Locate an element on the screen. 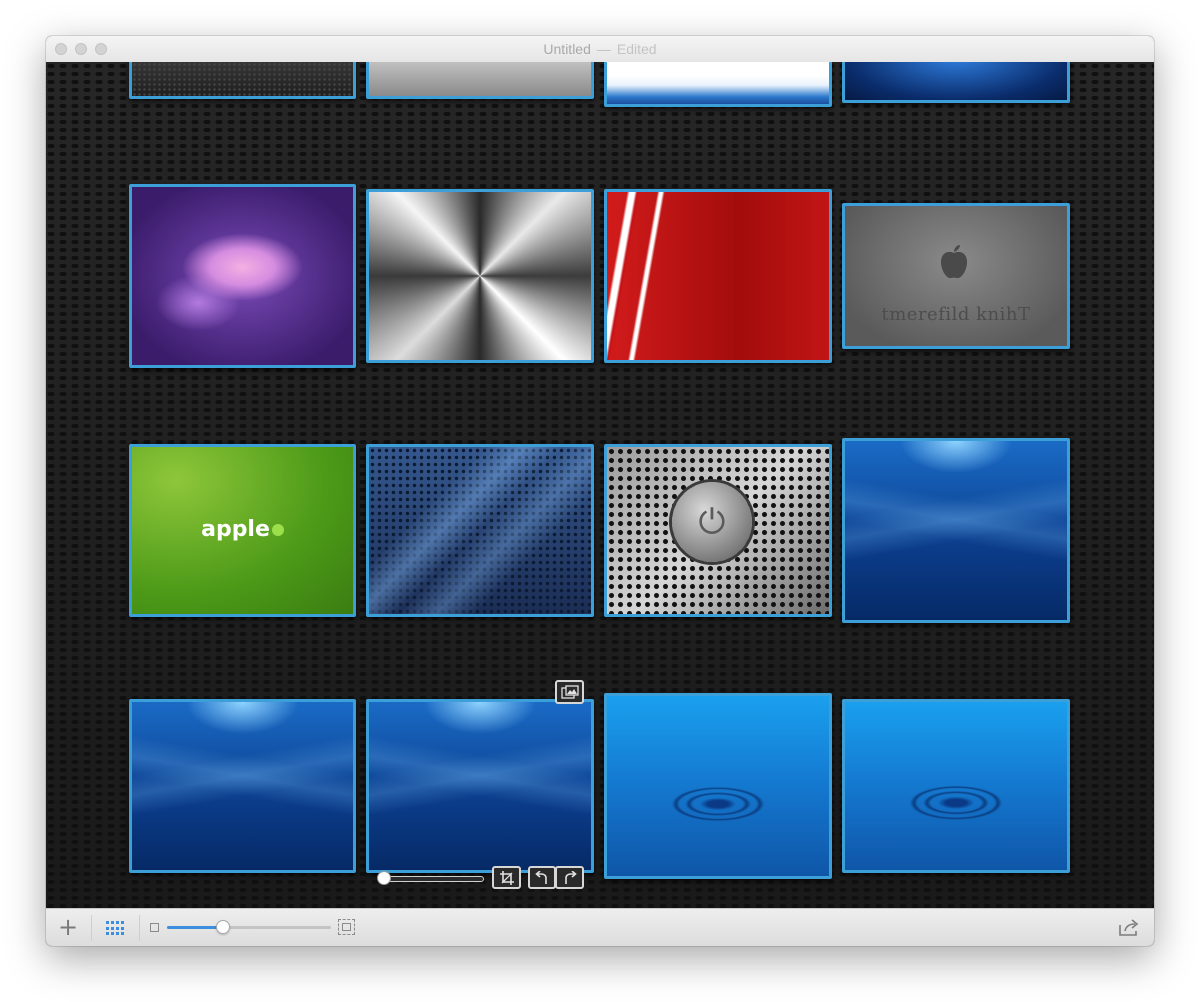 Image resolution: width=1200 pixels, height=1002 pixels. image-tile: apple is located at coordinates (242, 530).